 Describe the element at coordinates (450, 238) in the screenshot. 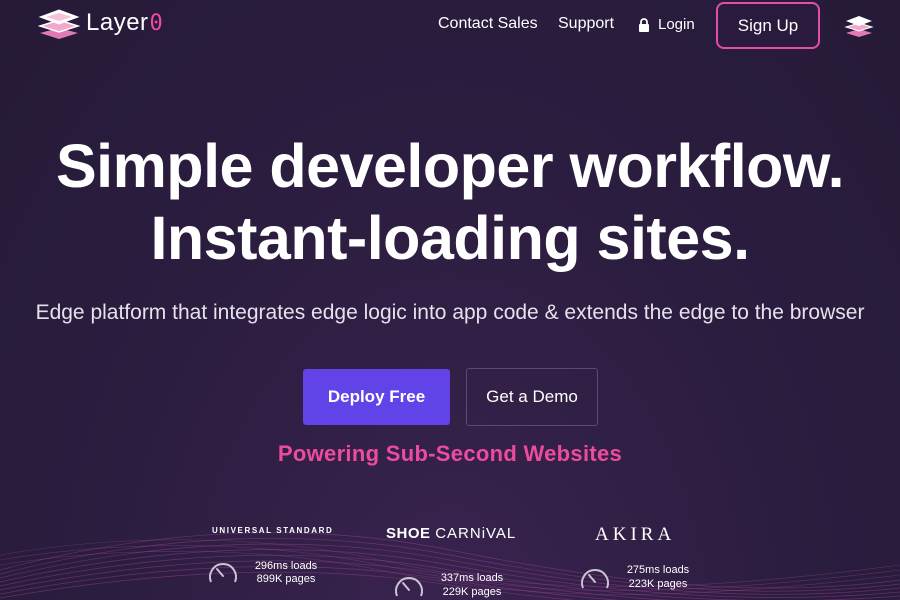

I see `hero-headline-line-2: Instant-loading sites.` at that location.